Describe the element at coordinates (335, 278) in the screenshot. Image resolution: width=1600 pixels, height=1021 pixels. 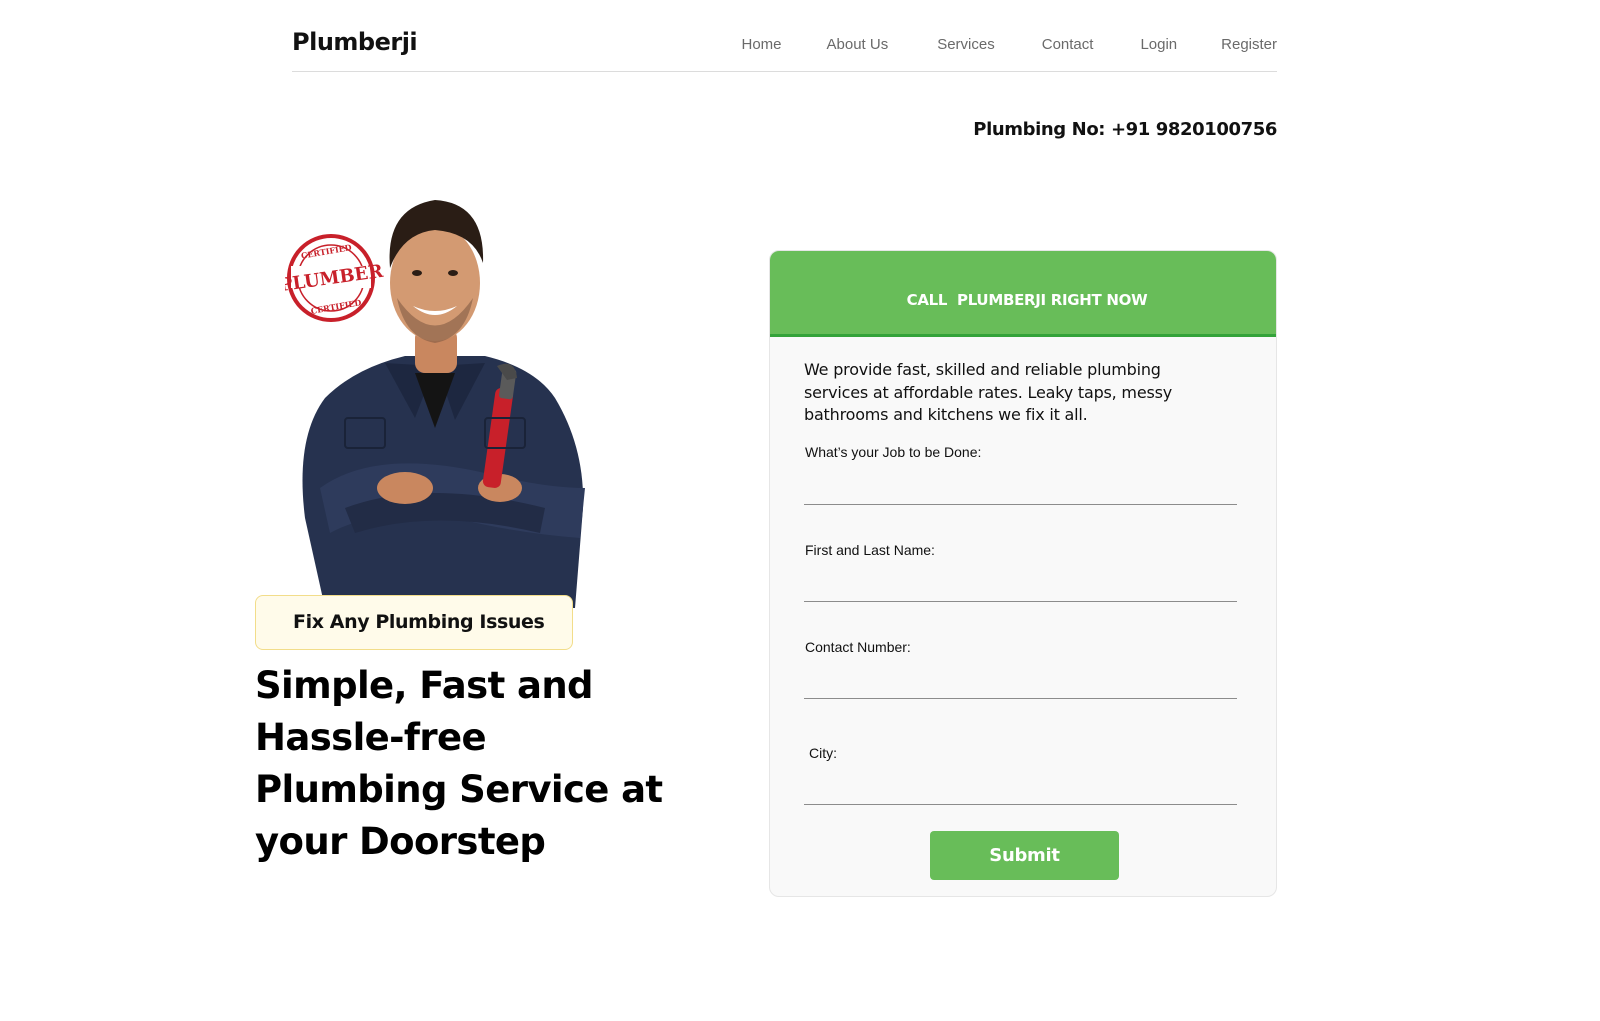
I see `certified-stamp-icon: PLUMBER CERTIFIED CERTIFIED` at that location.